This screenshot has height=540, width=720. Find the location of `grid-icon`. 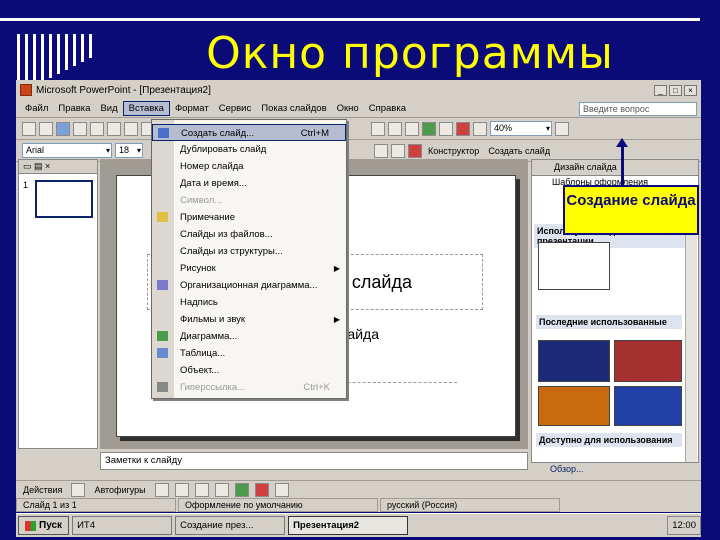

grid-icon is located at coordinates (446, 128).